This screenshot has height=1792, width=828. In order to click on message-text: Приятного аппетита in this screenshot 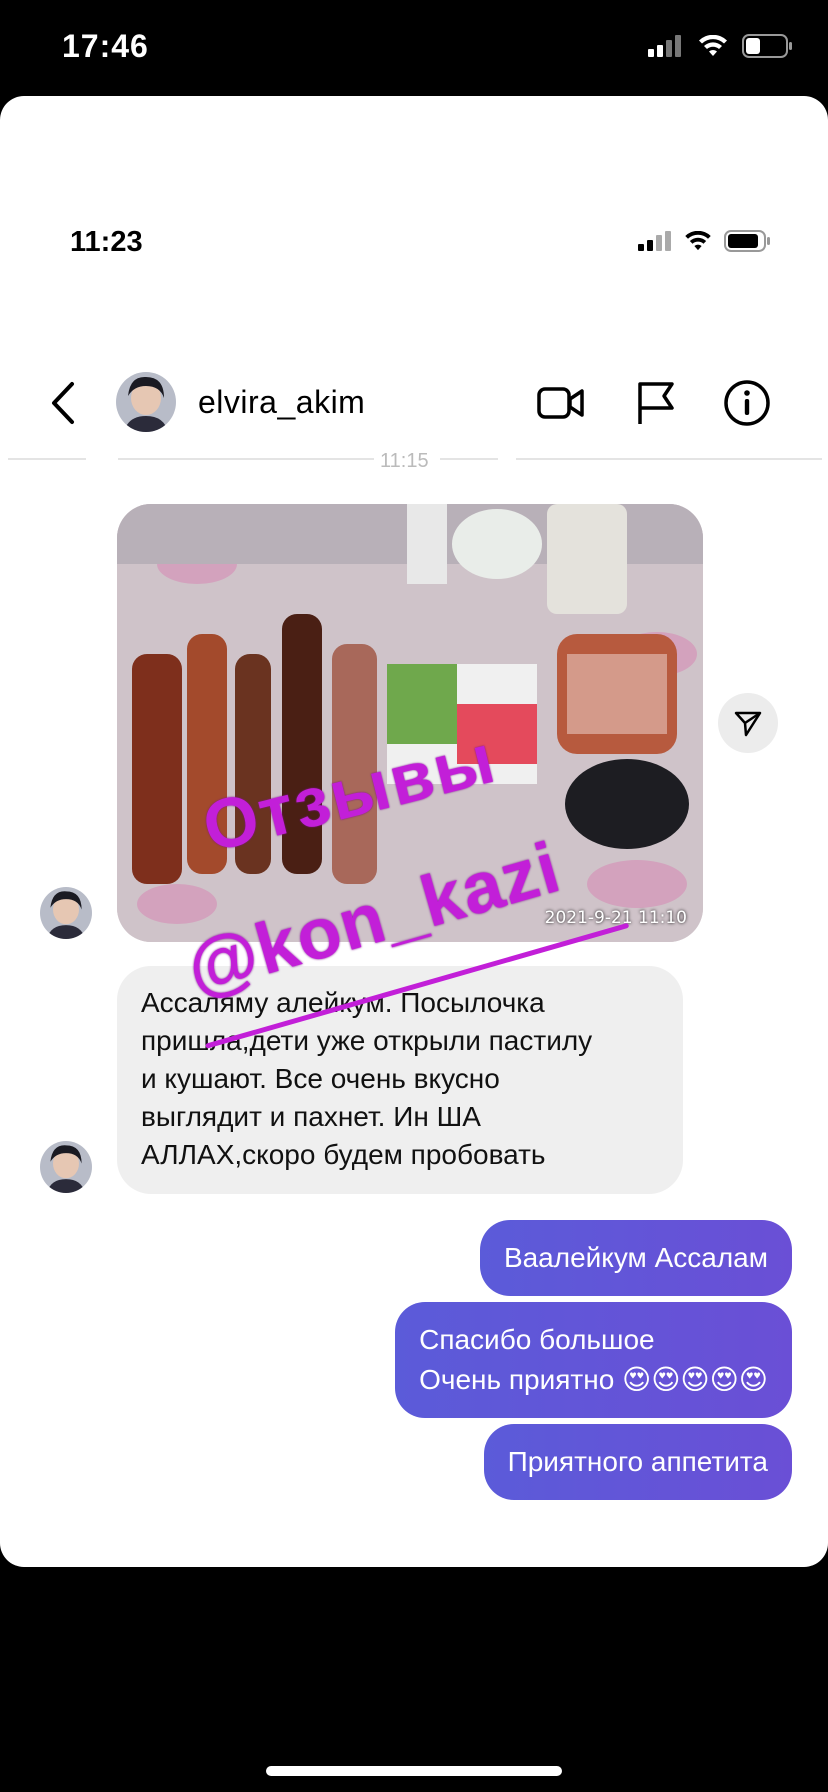, I will do `click(637, 1461)`.